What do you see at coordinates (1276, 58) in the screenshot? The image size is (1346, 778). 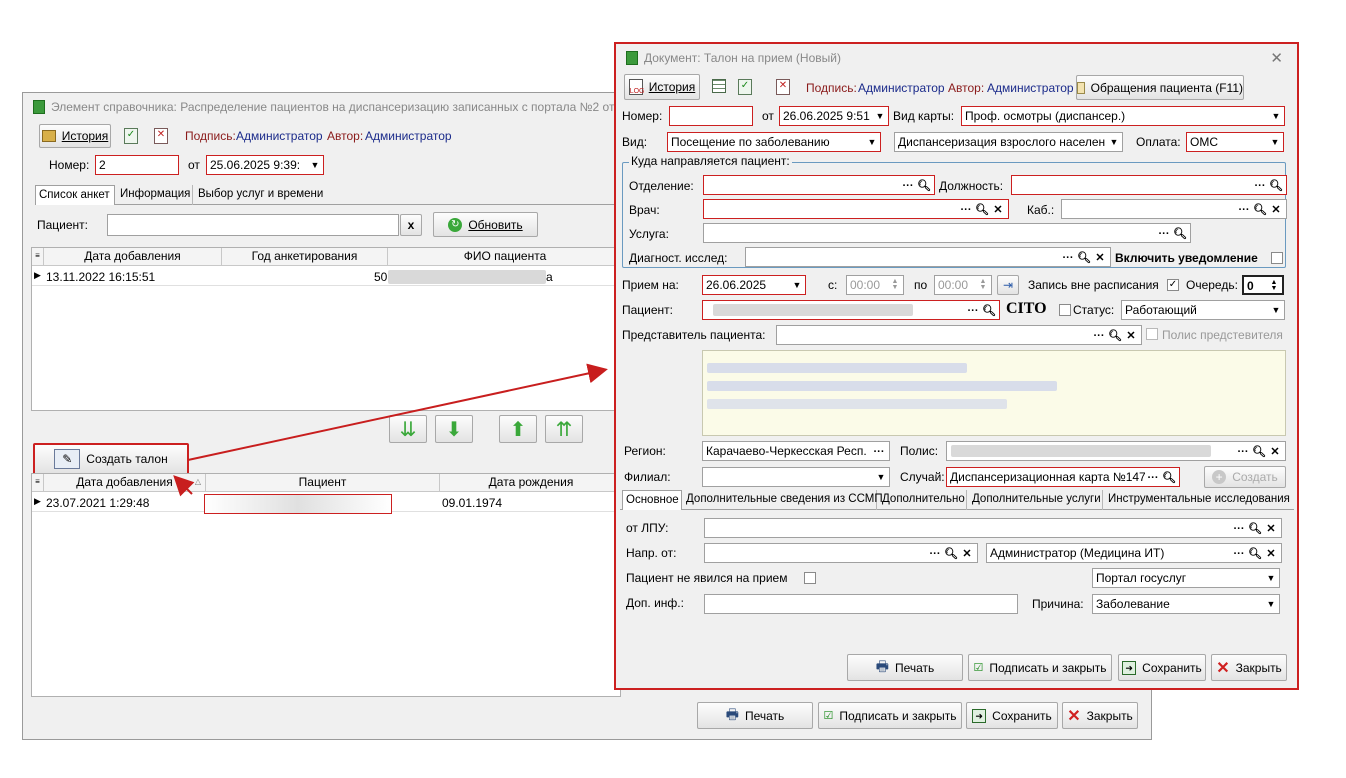 I see `window-close-icon: ✕` at bounding box center [1276, 58].